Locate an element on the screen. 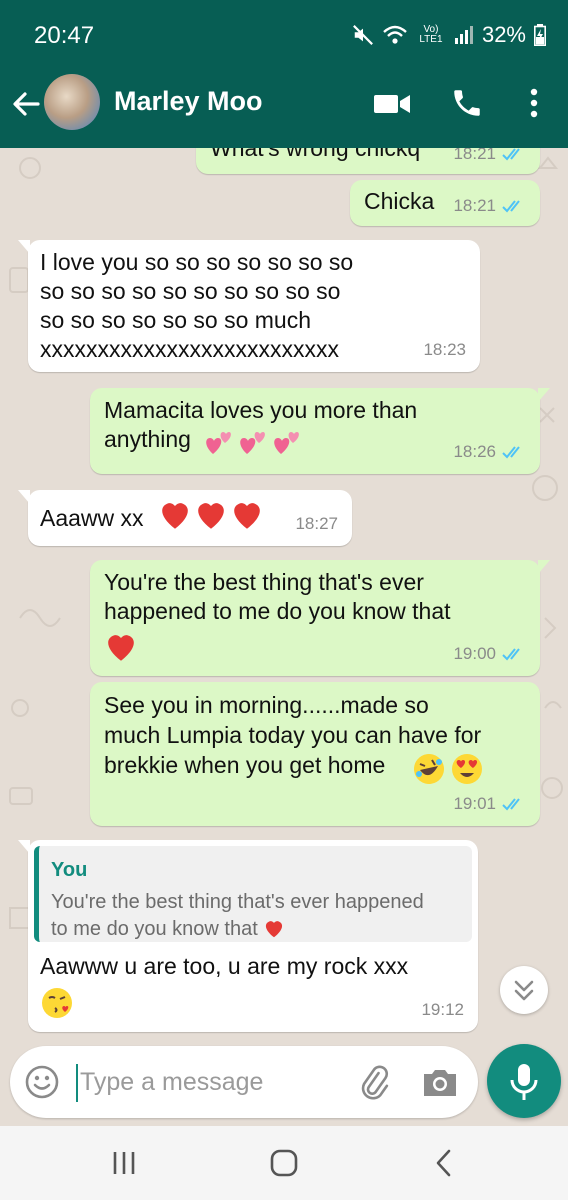  two-hearts-emoji is located at coordinates (253, 442).